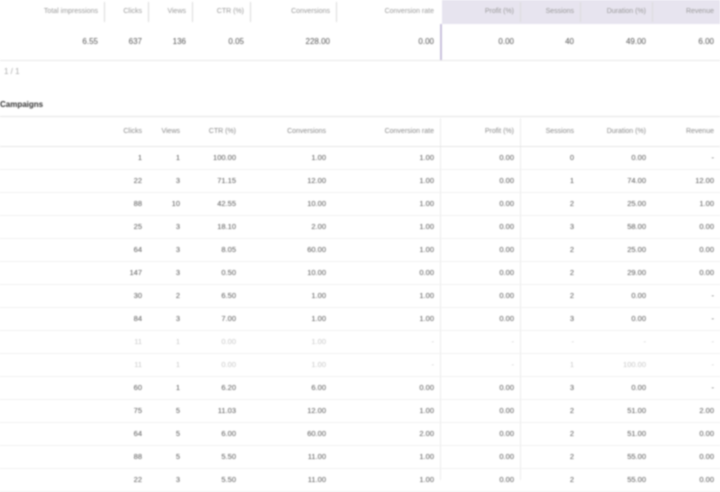 This screenshot has width=720, height=492. I want to click on column-header: Clicks, so click(124, 132).